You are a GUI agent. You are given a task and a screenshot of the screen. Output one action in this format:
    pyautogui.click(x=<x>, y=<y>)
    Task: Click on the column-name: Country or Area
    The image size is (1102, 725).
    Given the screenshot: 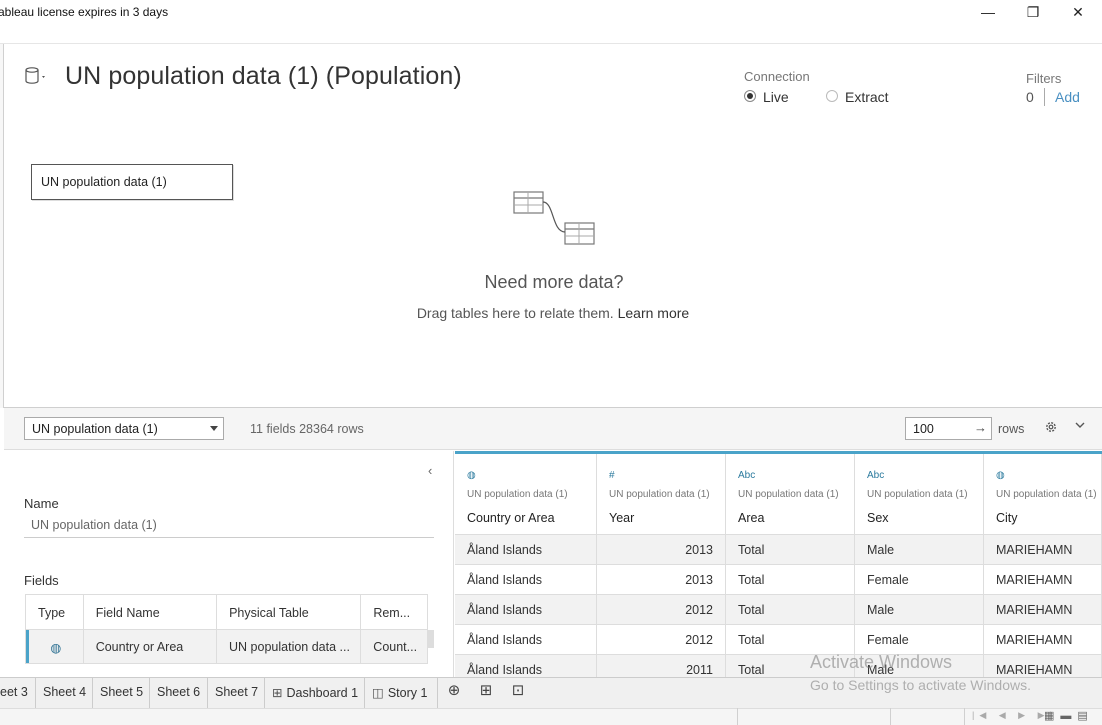 What is the action you would take?
    pyautogui.click(x=511, y=518)
    